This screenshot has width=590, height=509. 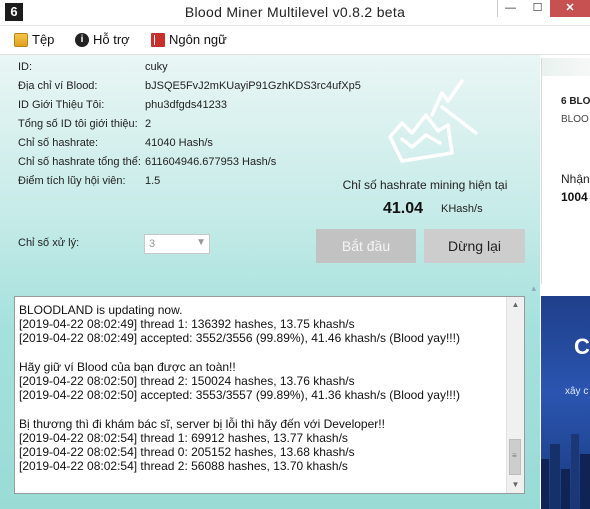 I want to click on menu-language: Ngôn ngữ, so click(x=189, y=39).